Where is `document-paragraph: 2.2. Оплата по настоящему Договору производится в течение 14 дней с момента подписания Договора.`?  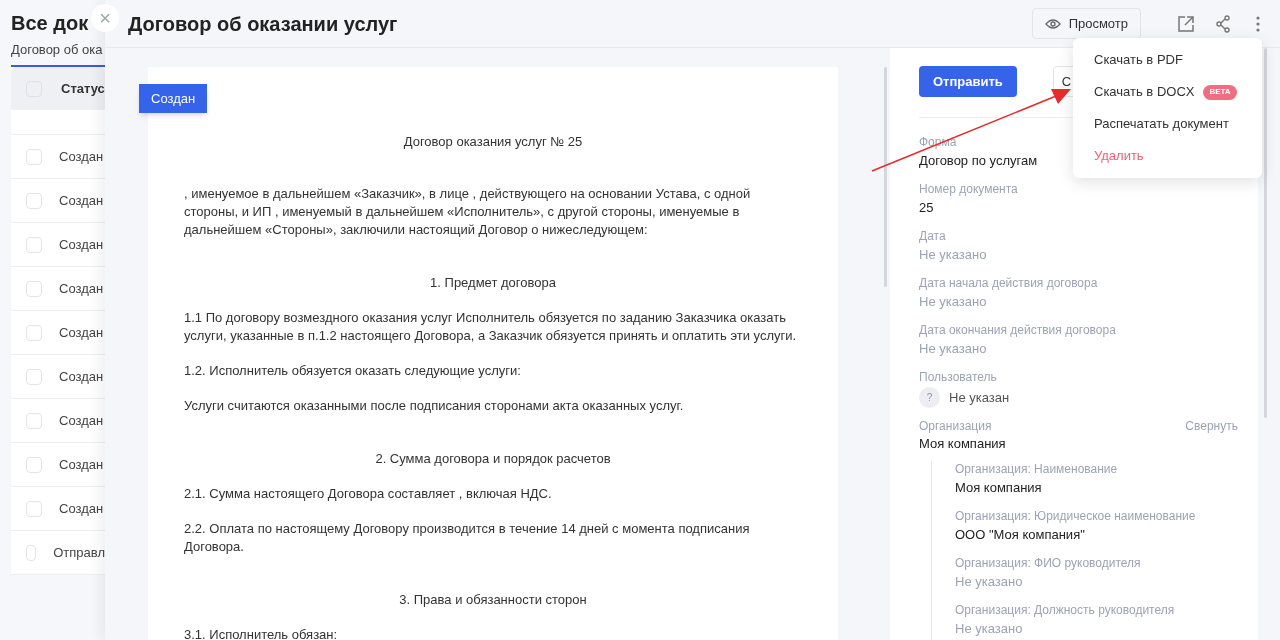 document-paragraph: 2.2. Оплата по настоящему Договору производится в течение 14 дней с момента подписания Договора. is located at coordinates (467, 538).